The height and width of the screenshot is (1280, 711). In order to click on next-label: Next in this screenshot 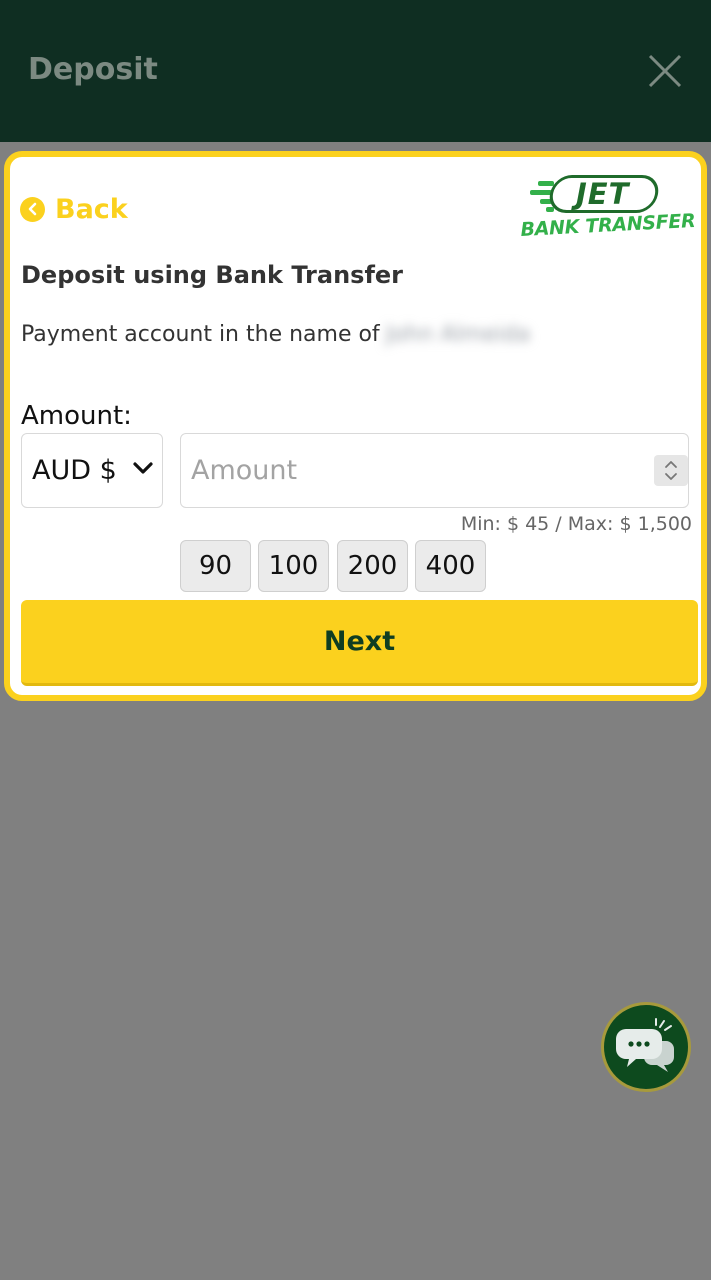, I will do `click(359, 641)`.